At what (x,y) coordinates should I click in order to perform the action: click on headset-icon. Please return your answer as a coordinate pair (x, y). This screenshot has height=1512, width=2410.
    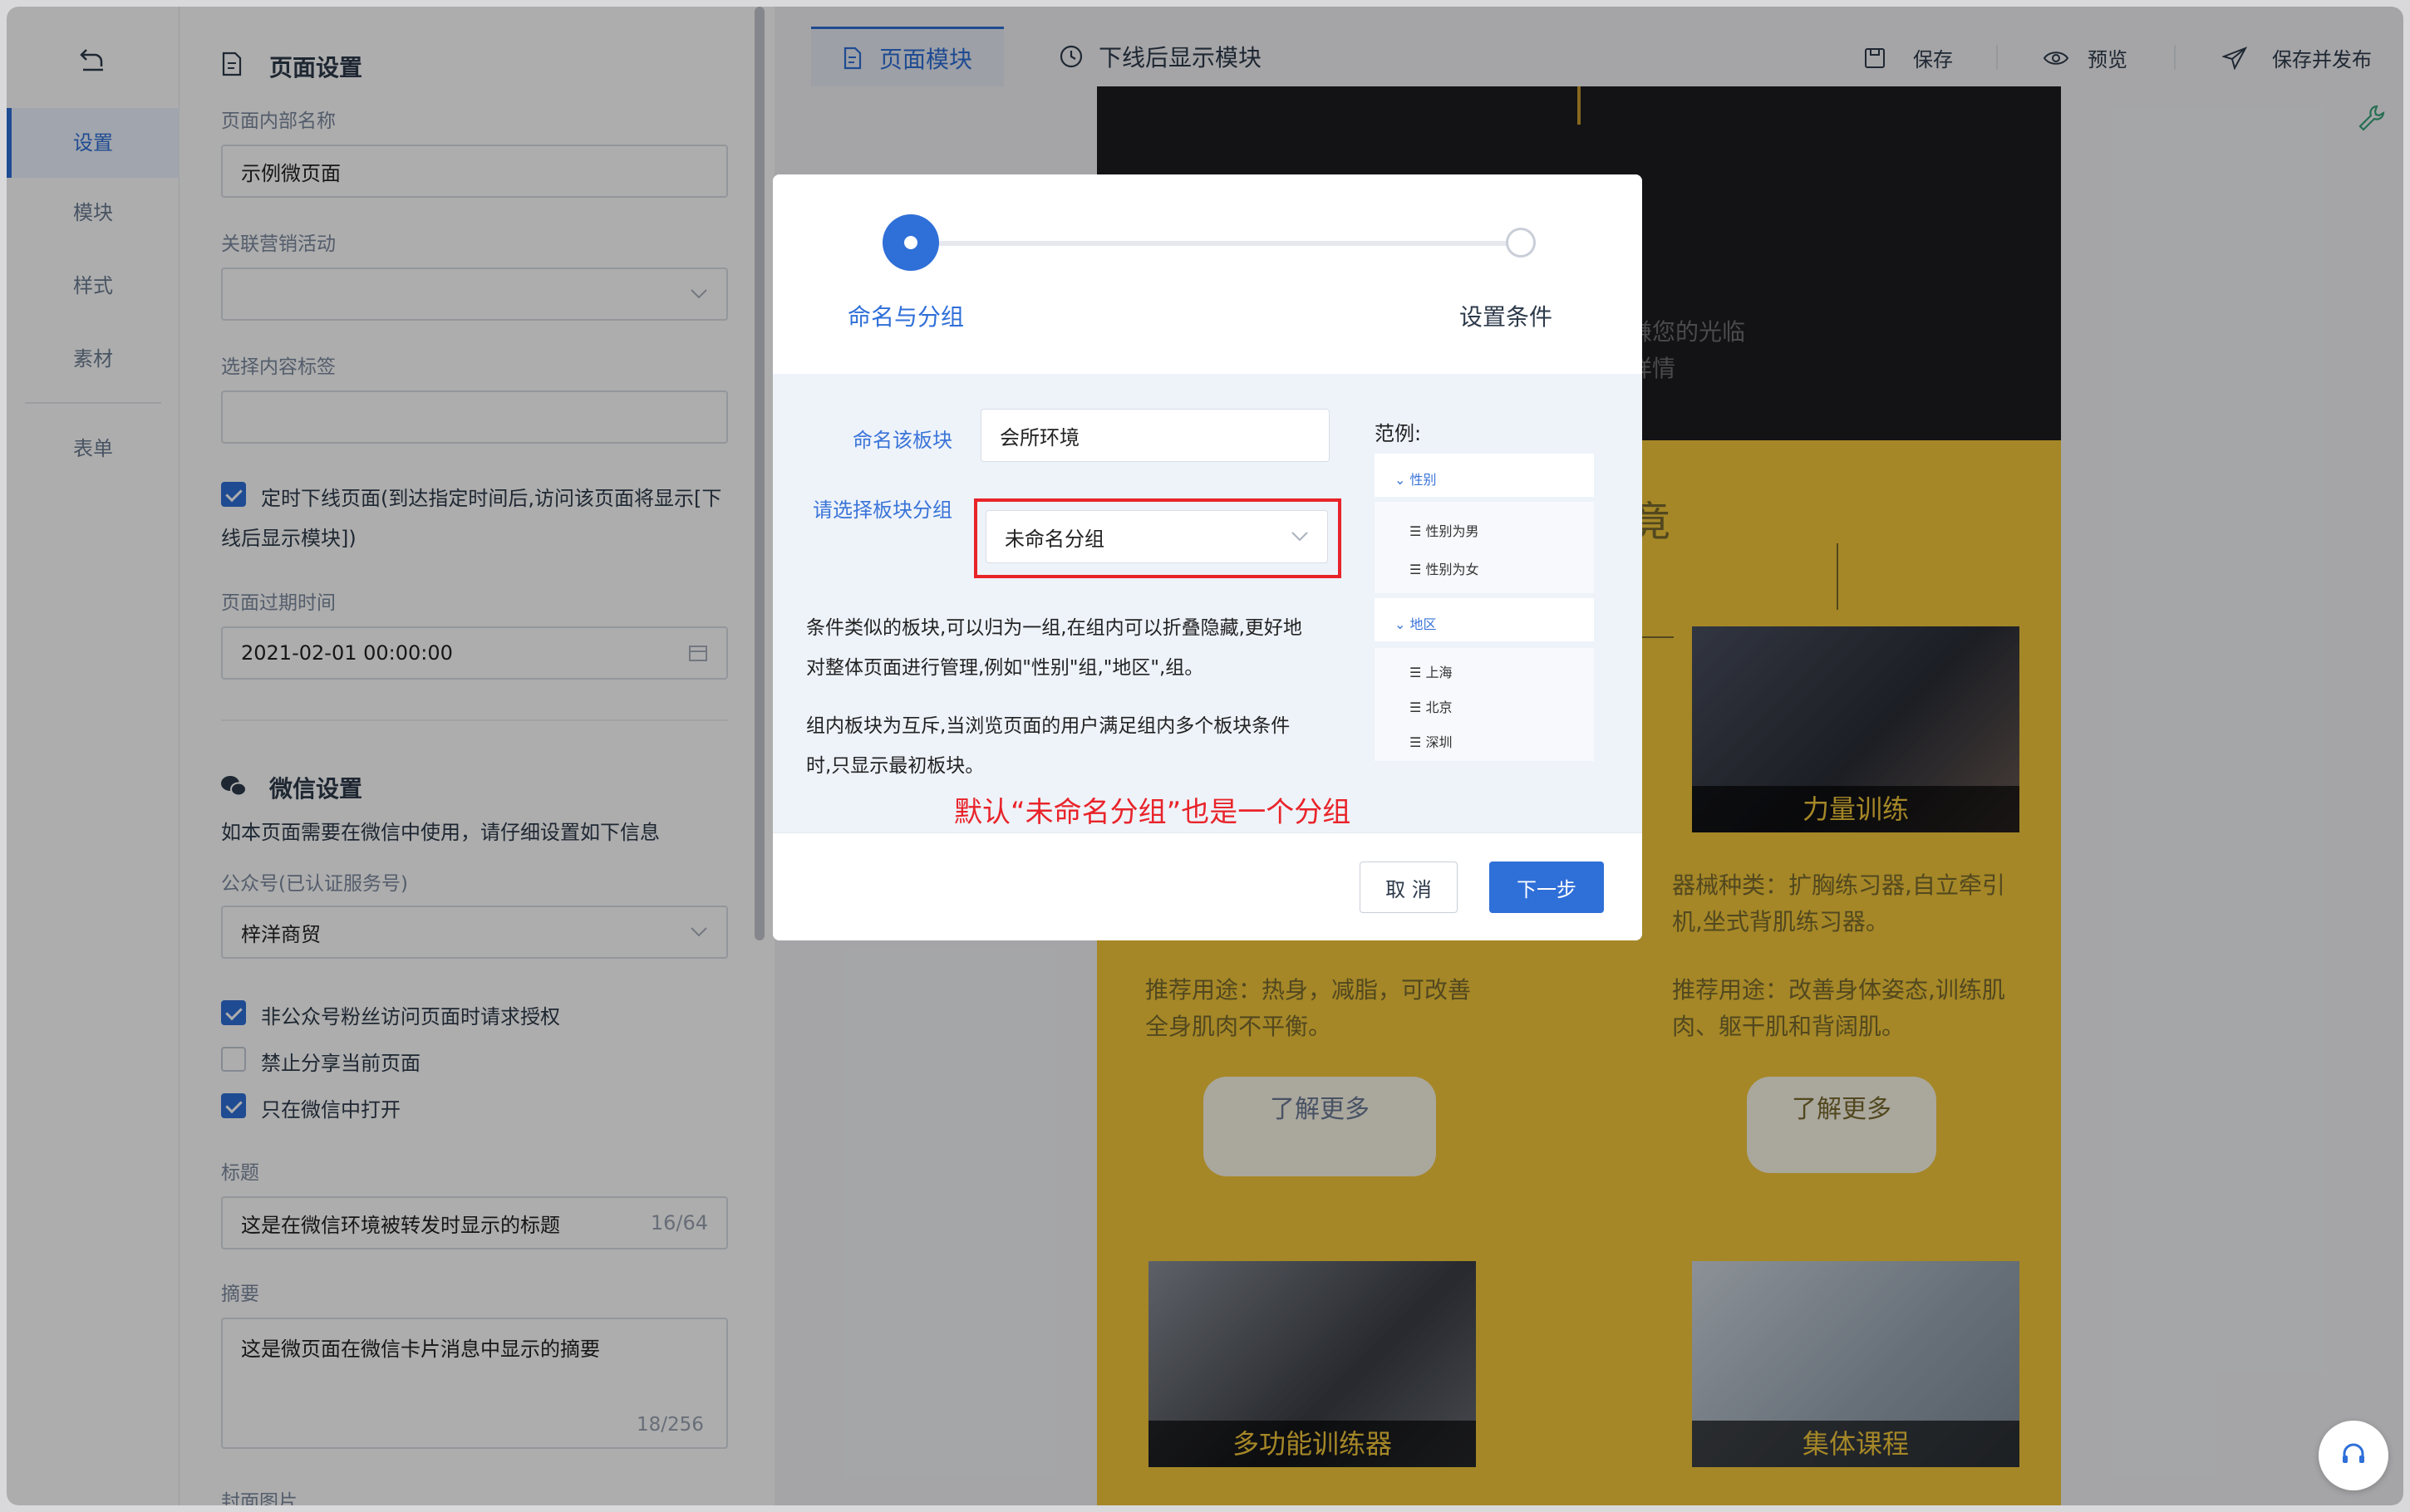
    Looking at the image, I should click on (2353, 1453).